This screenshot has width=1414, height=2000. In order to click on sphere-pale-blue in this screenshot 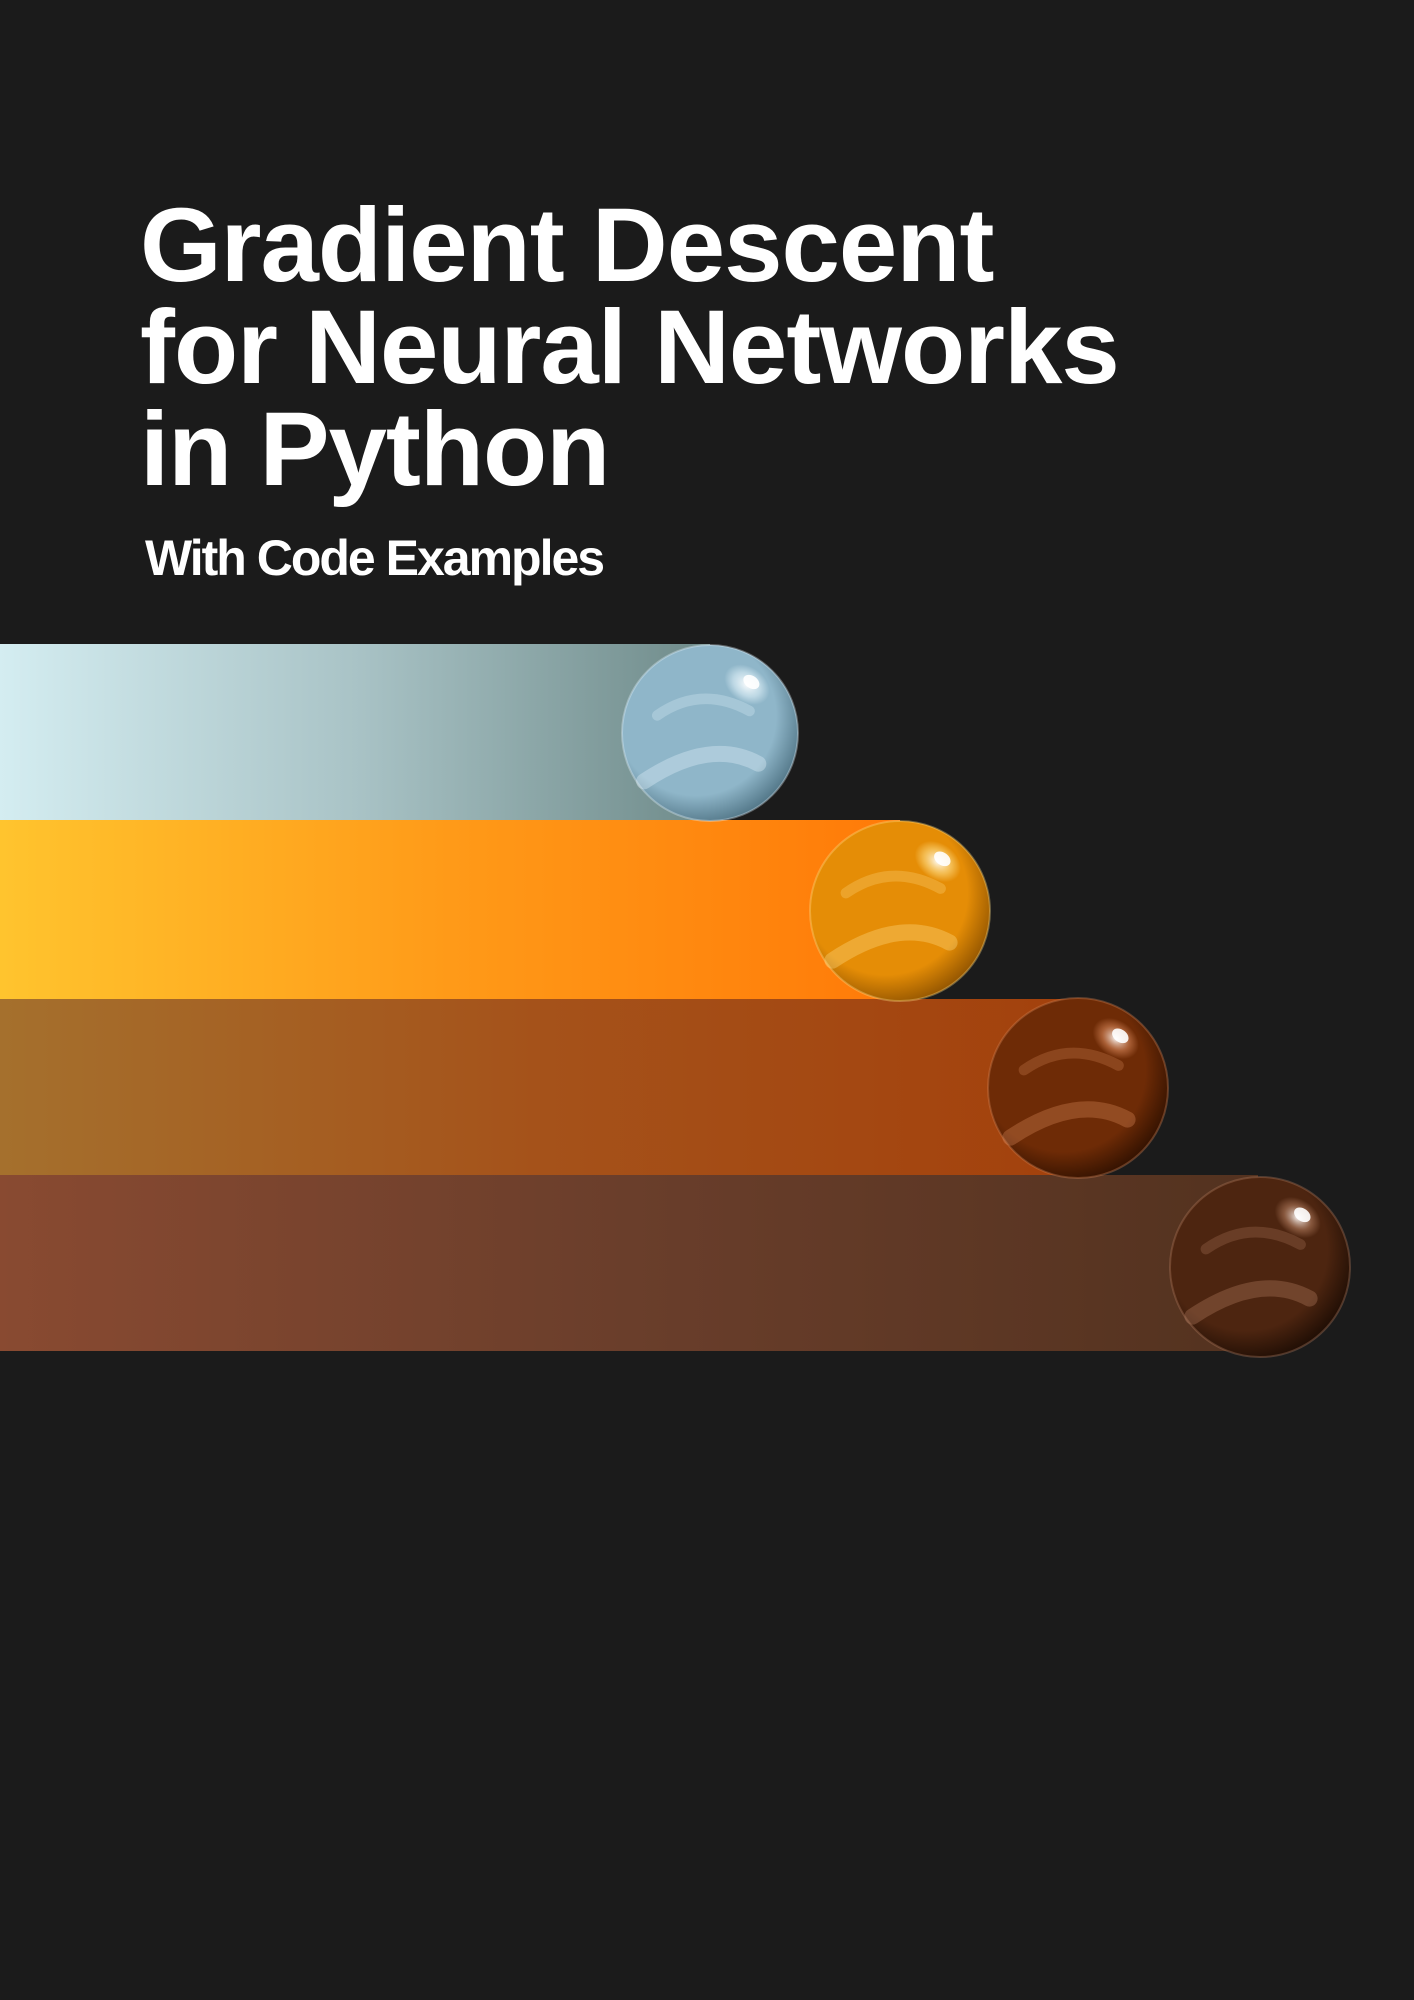, I will do `click(710, 733)`.